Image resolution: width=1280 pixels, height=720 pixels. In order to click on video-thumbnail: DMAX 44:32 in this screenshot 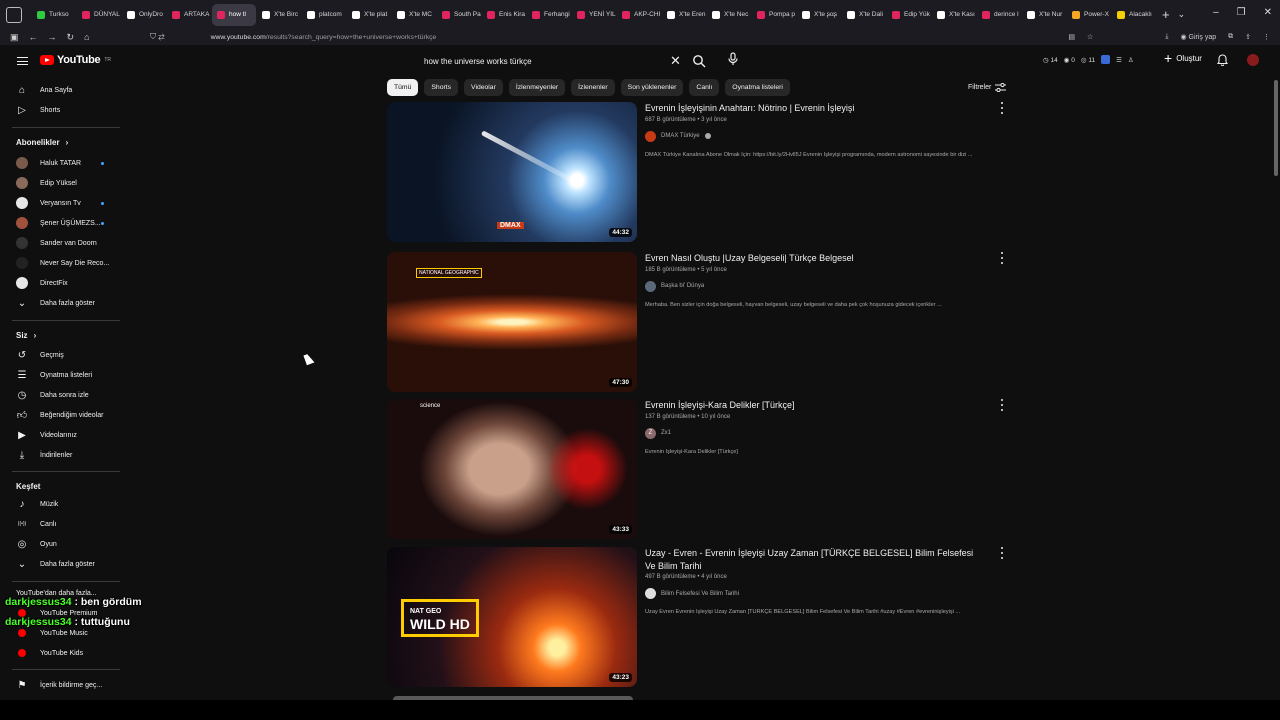, I will do `click(512, 172)`.